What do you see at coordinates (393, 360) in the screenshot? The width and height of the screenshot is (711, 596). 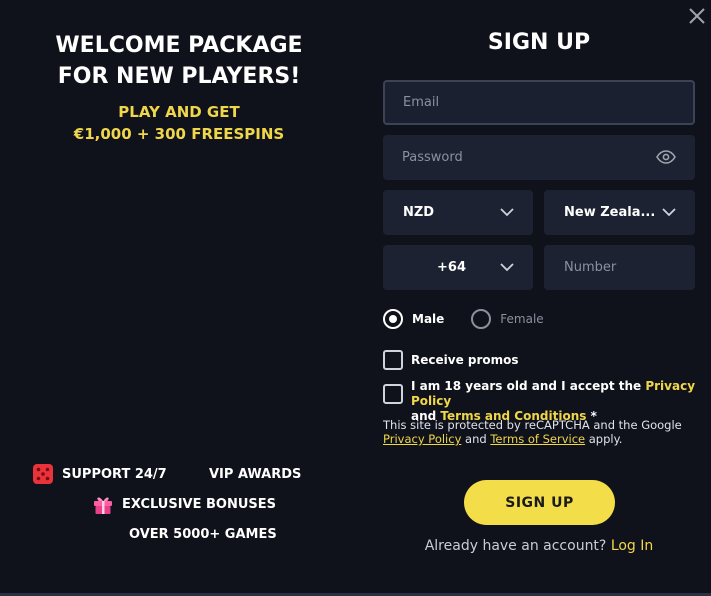 I see `receive-promos-checkbox` at bounding box center [393, 360].